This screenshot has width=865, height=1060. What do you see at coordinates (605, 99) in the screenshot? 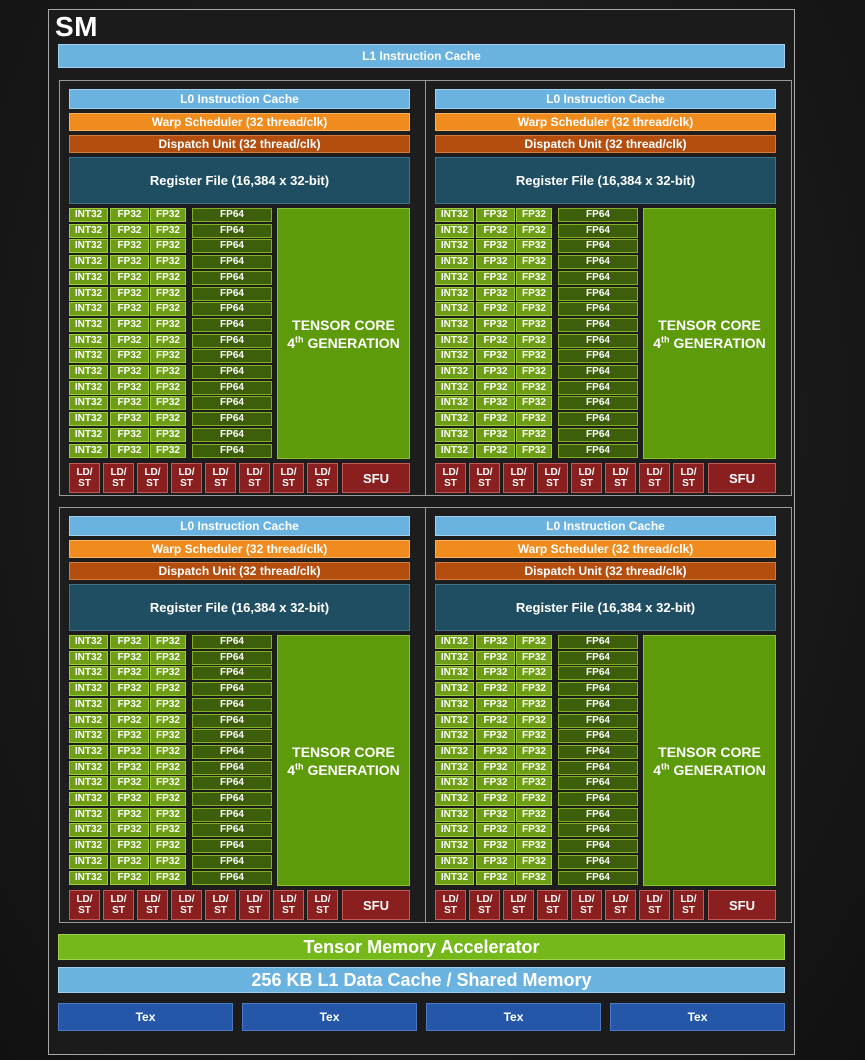
I see `l0-instruction-cache: L0 Instruction Cache` at bounding box center [605, 99].